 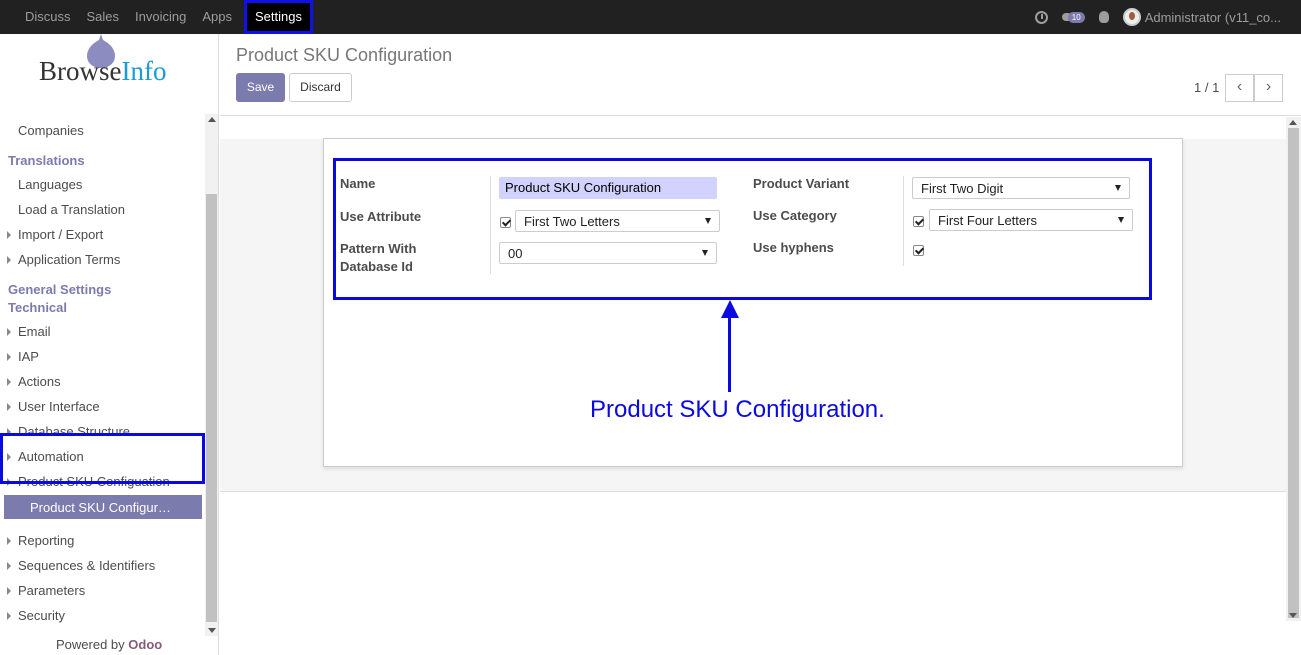 I want to click on pattern-label: Pattern With Database Id, so click(x=378, y=257).